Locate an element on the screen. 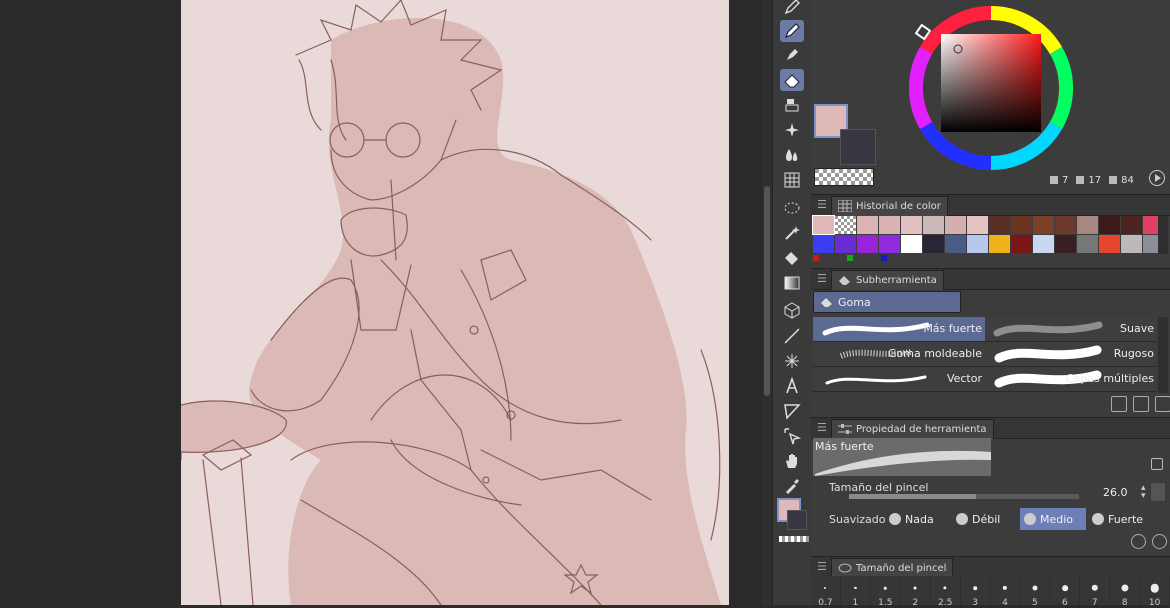  3d-cube-icon is located at coordinates (792, 310).